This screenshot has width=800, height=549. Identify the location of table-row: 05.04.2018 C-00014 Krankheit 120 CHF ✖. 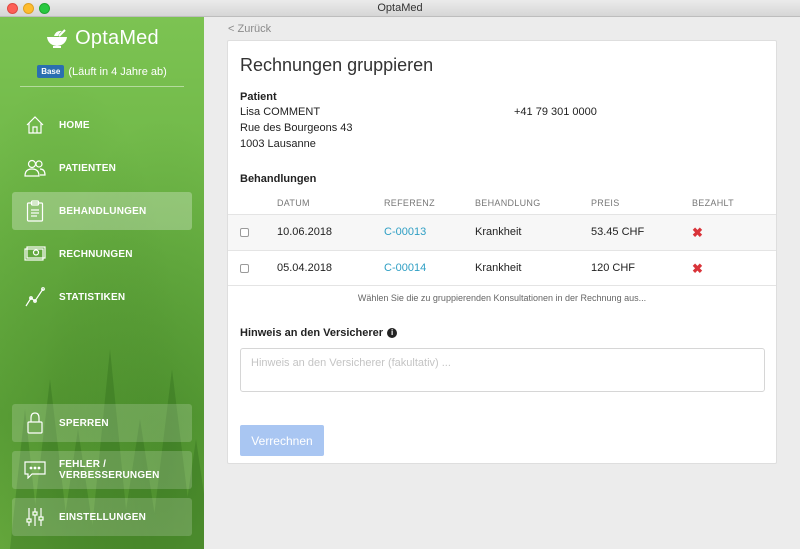
(502, 268).